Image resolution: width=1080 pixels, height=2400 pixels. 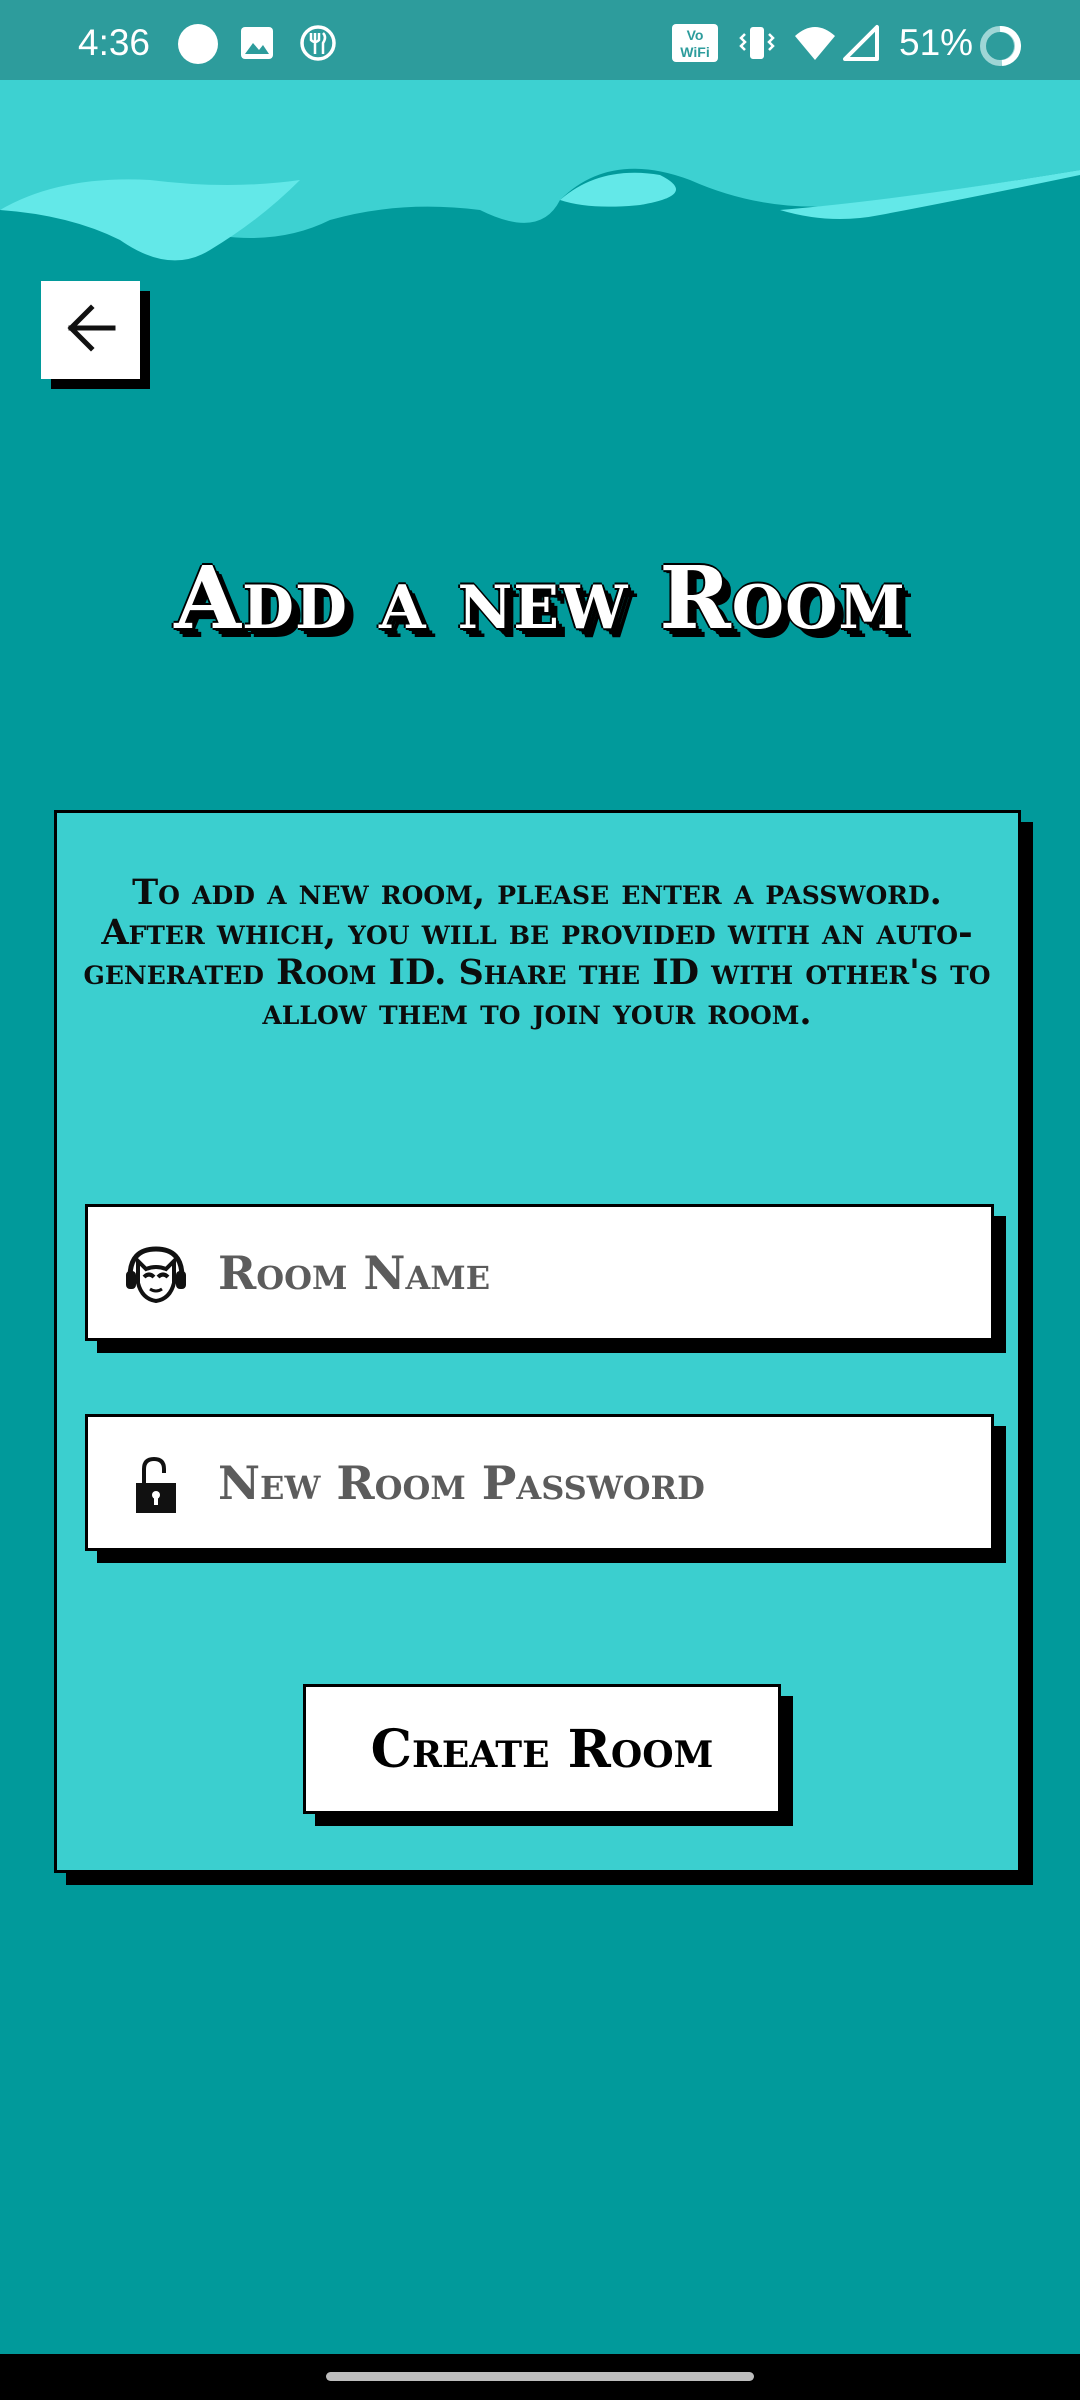 I want to click on unlocked-padlock-icon, so click(x=156, y=1485).